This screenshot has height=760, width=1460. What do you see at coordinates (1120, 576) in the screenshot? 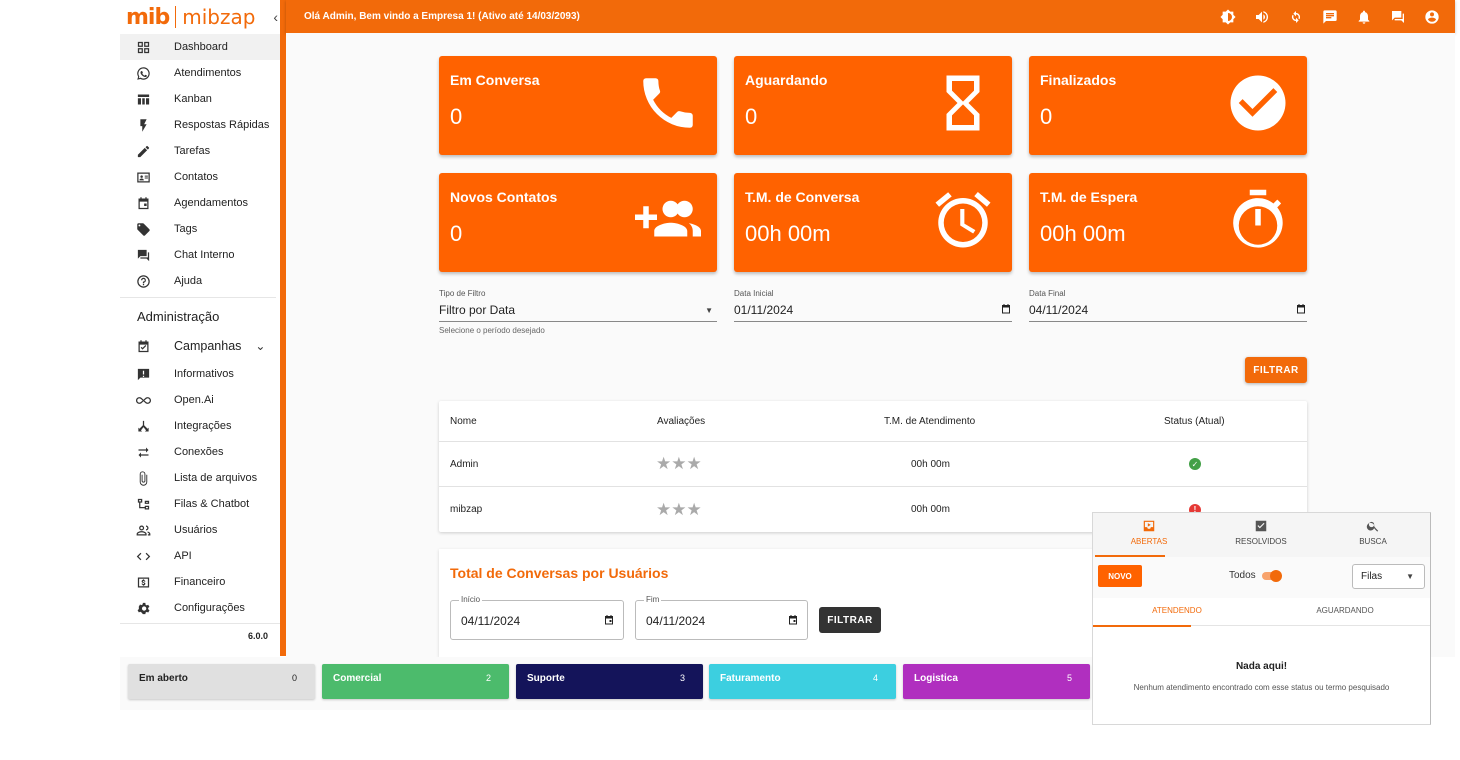
I see `new-ticket-button: NOVO` at bounding box center [1120, 576].